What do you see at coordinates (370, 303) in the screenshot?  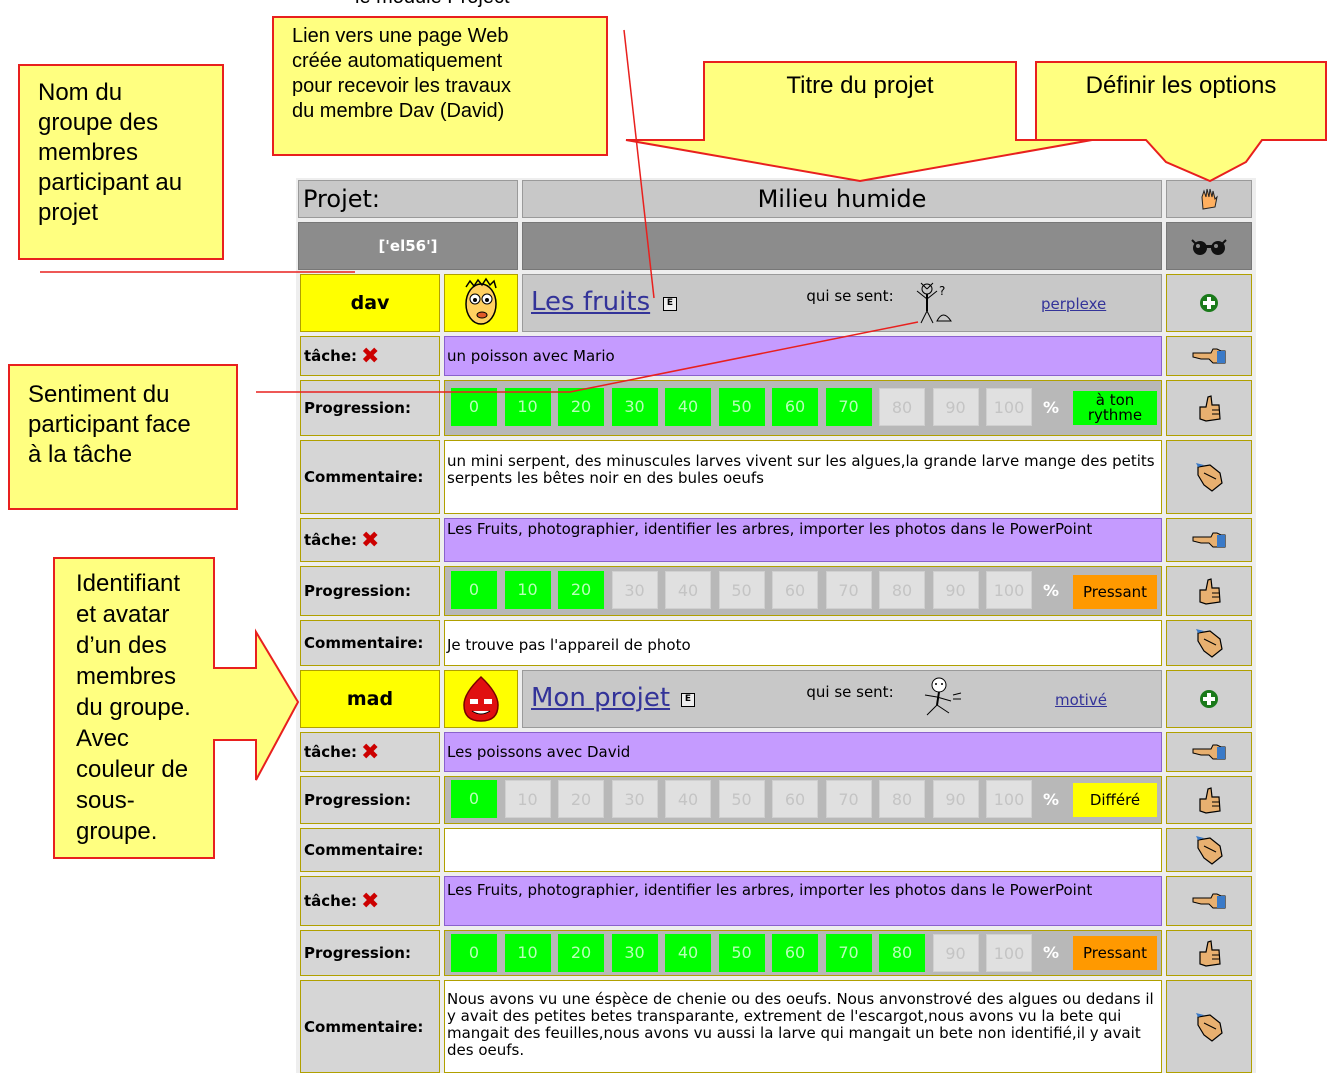 I see `member-id-dav: dav` at bounding box center [370, 303].